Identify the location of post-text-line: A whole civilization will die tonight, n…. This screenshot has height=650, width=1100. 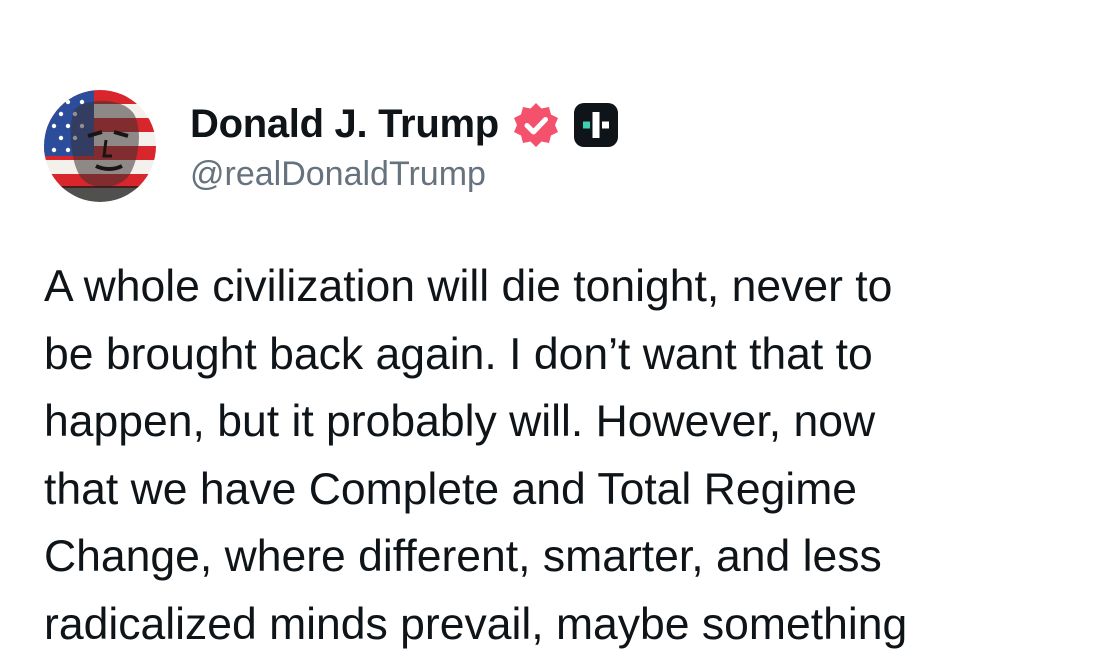
(468, 286).